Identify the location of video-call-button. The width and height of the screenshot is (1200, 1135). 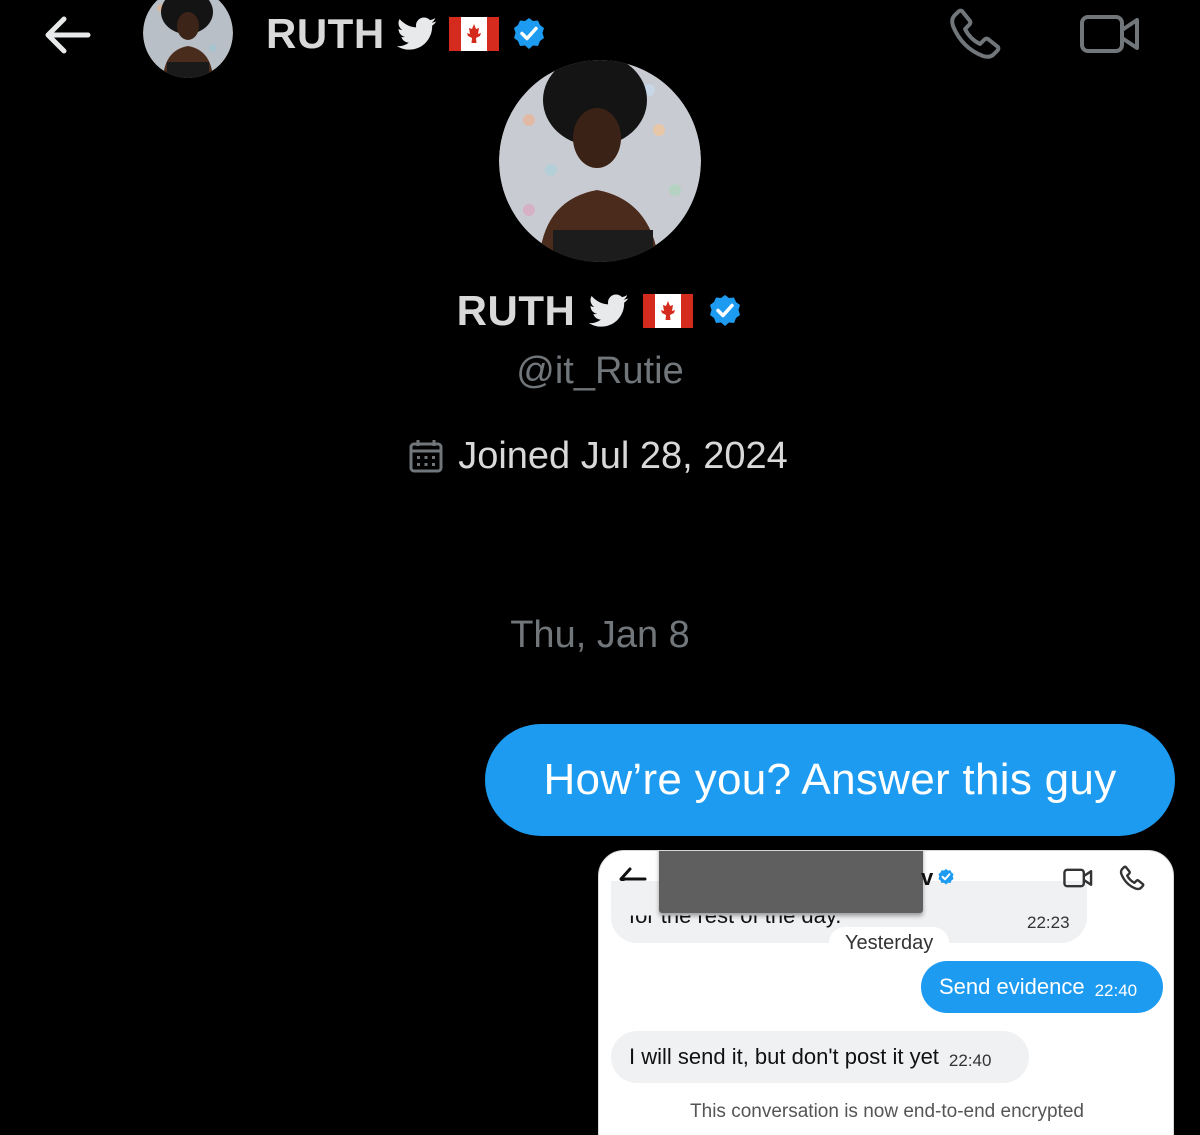
(1110, 34).